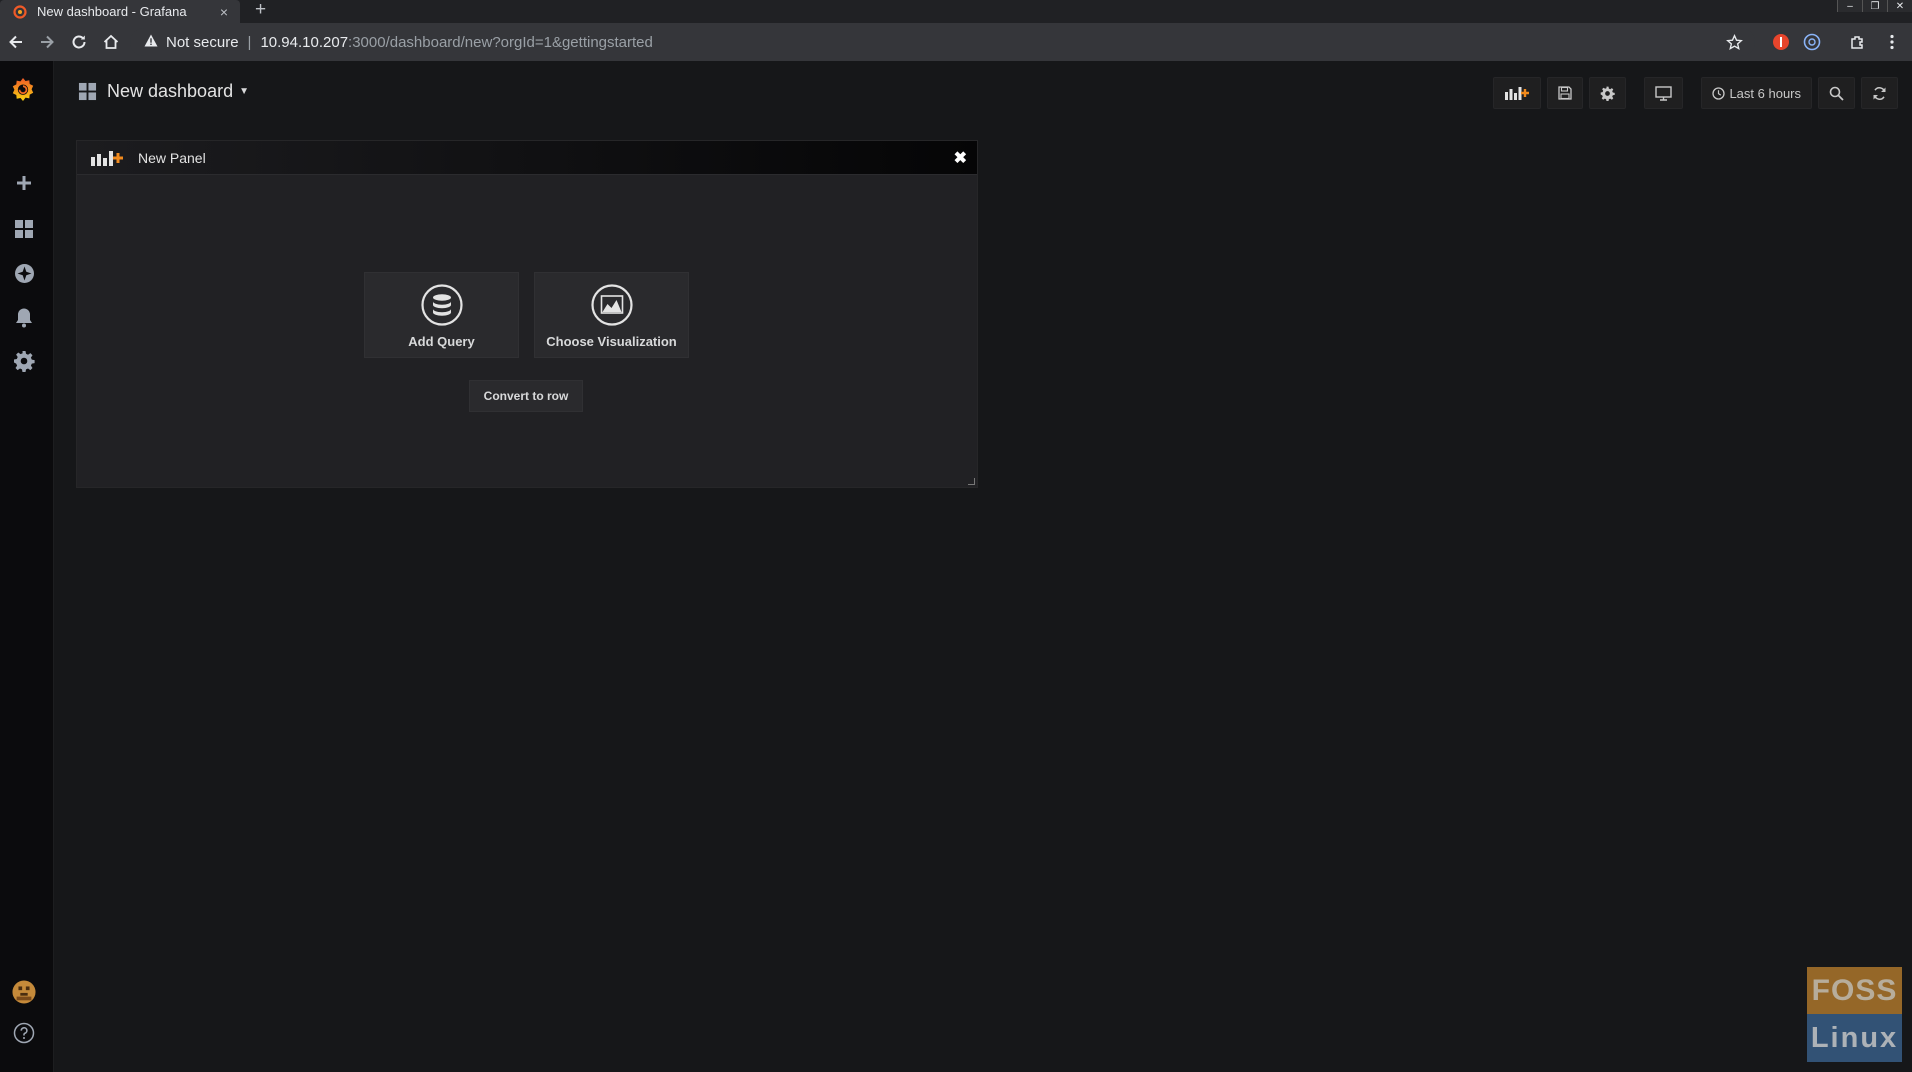 This screenshot has height=1072, width=1912. What do you see at coordinates (441, 305) in the screenshot?
I see `database-icon` at bounding box center [441, 305].